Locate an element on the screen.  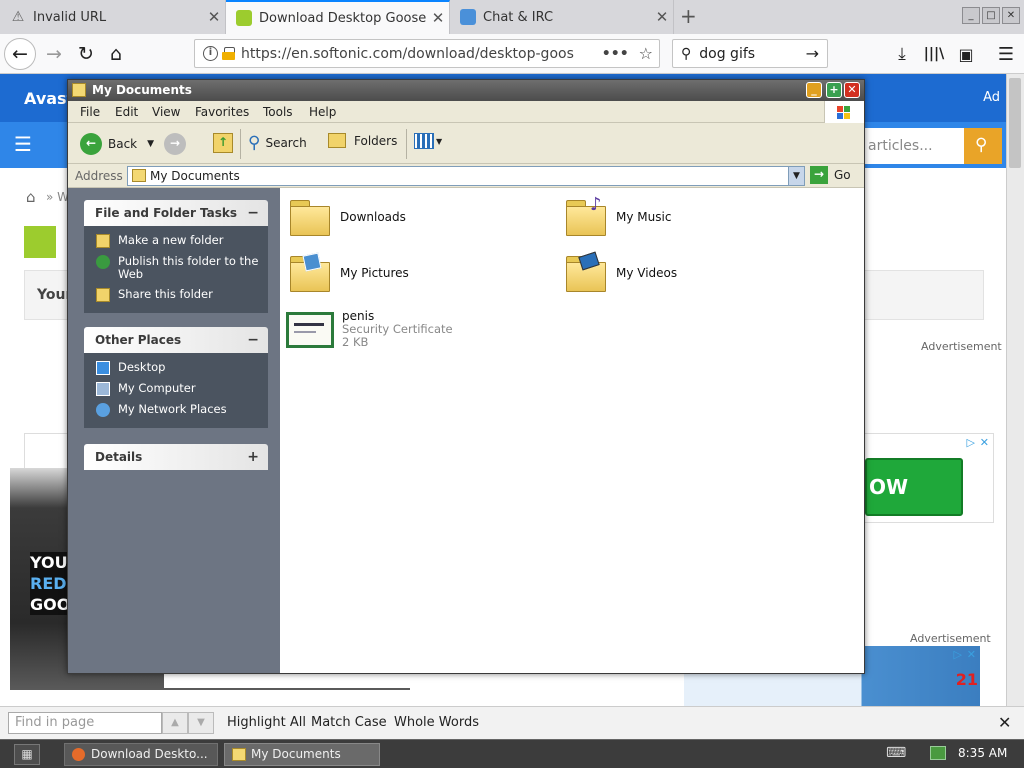
my-pictures-folder: My Pictures is located at coordinates (348, 272).